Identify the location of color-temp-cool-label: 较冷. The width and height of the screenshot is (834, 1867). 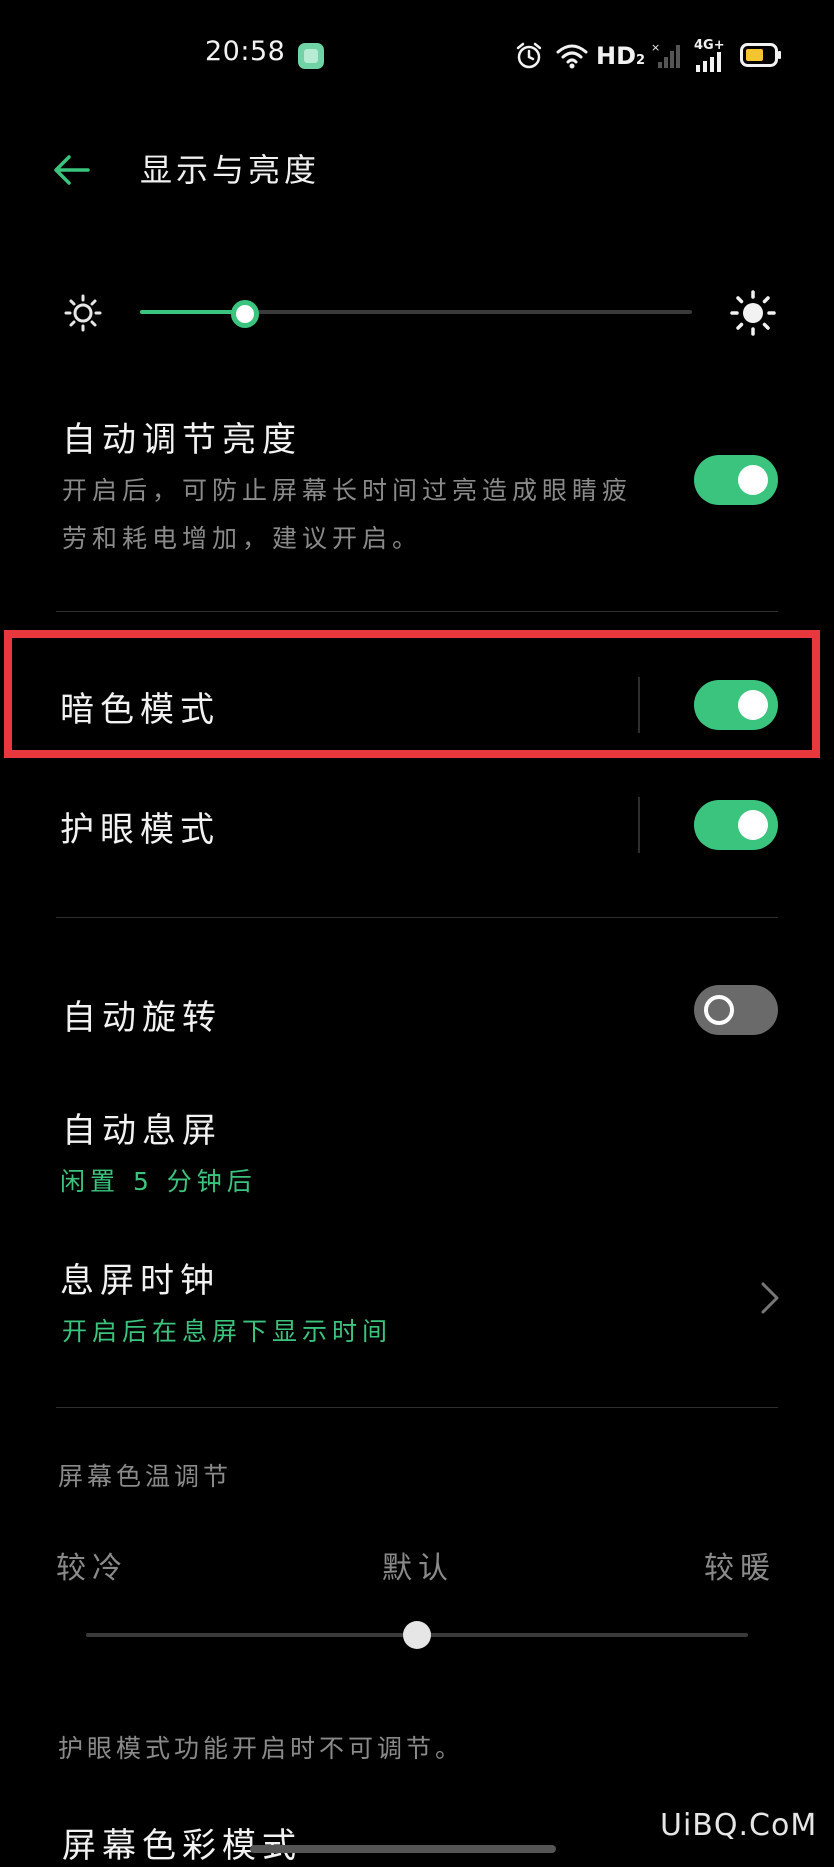
(92, 1568).